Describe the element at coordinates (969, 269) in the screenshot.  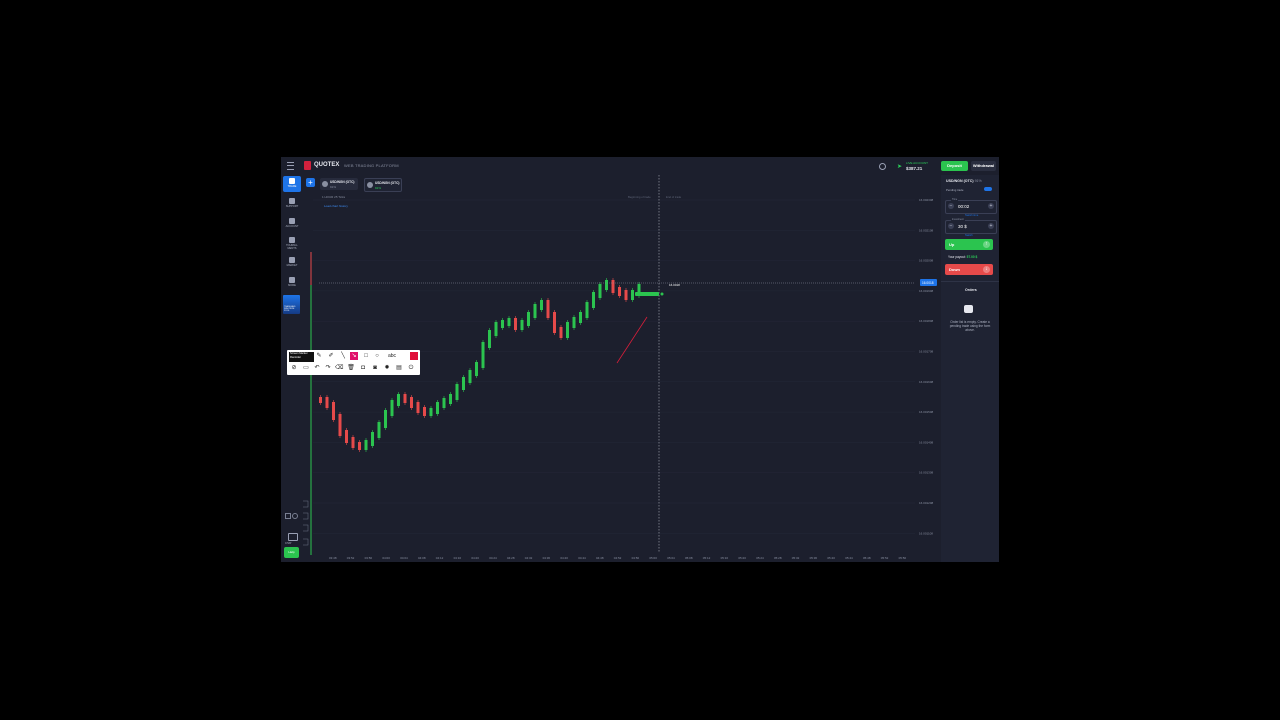
I see `down-button: Down ↓` at that location.